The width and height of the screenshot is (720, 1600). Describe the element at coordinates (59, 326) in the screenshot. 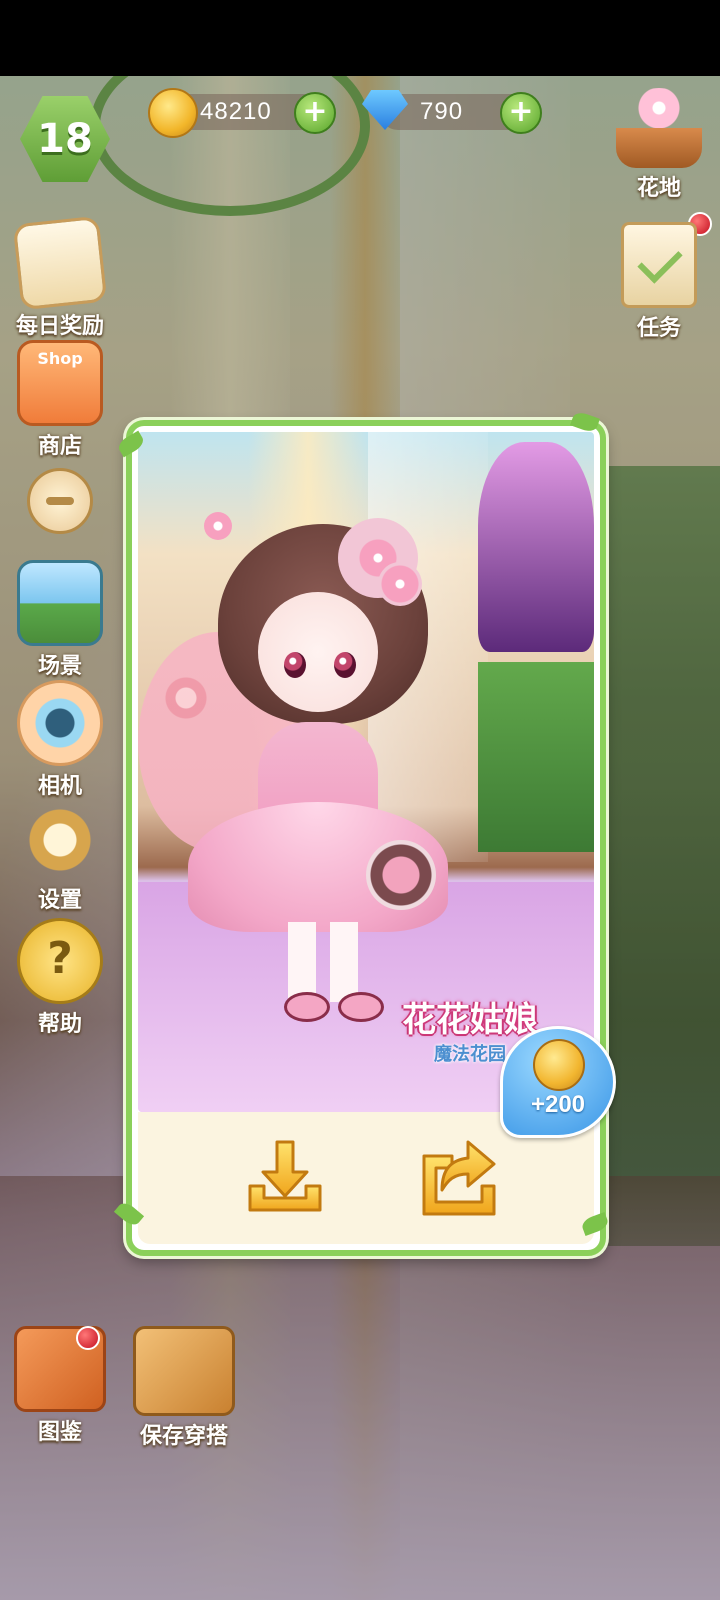

I see `menu-label: 每日奖励` at that location.